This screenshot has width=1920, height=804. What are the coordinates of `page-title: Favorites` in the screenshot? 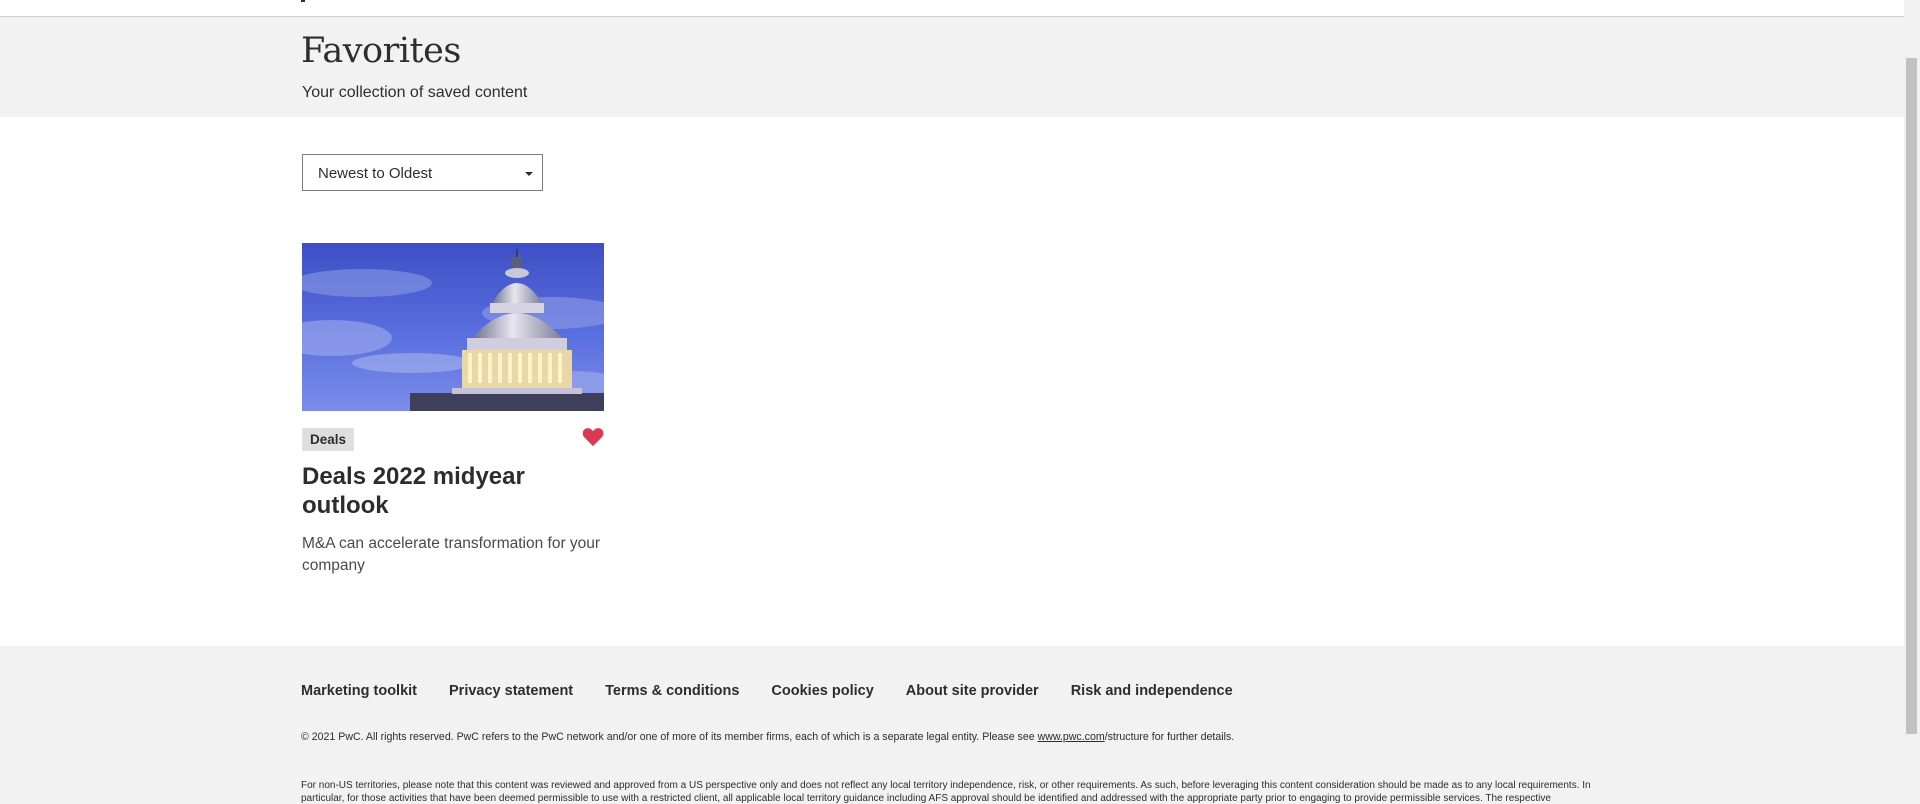 It's located at (381, 51).